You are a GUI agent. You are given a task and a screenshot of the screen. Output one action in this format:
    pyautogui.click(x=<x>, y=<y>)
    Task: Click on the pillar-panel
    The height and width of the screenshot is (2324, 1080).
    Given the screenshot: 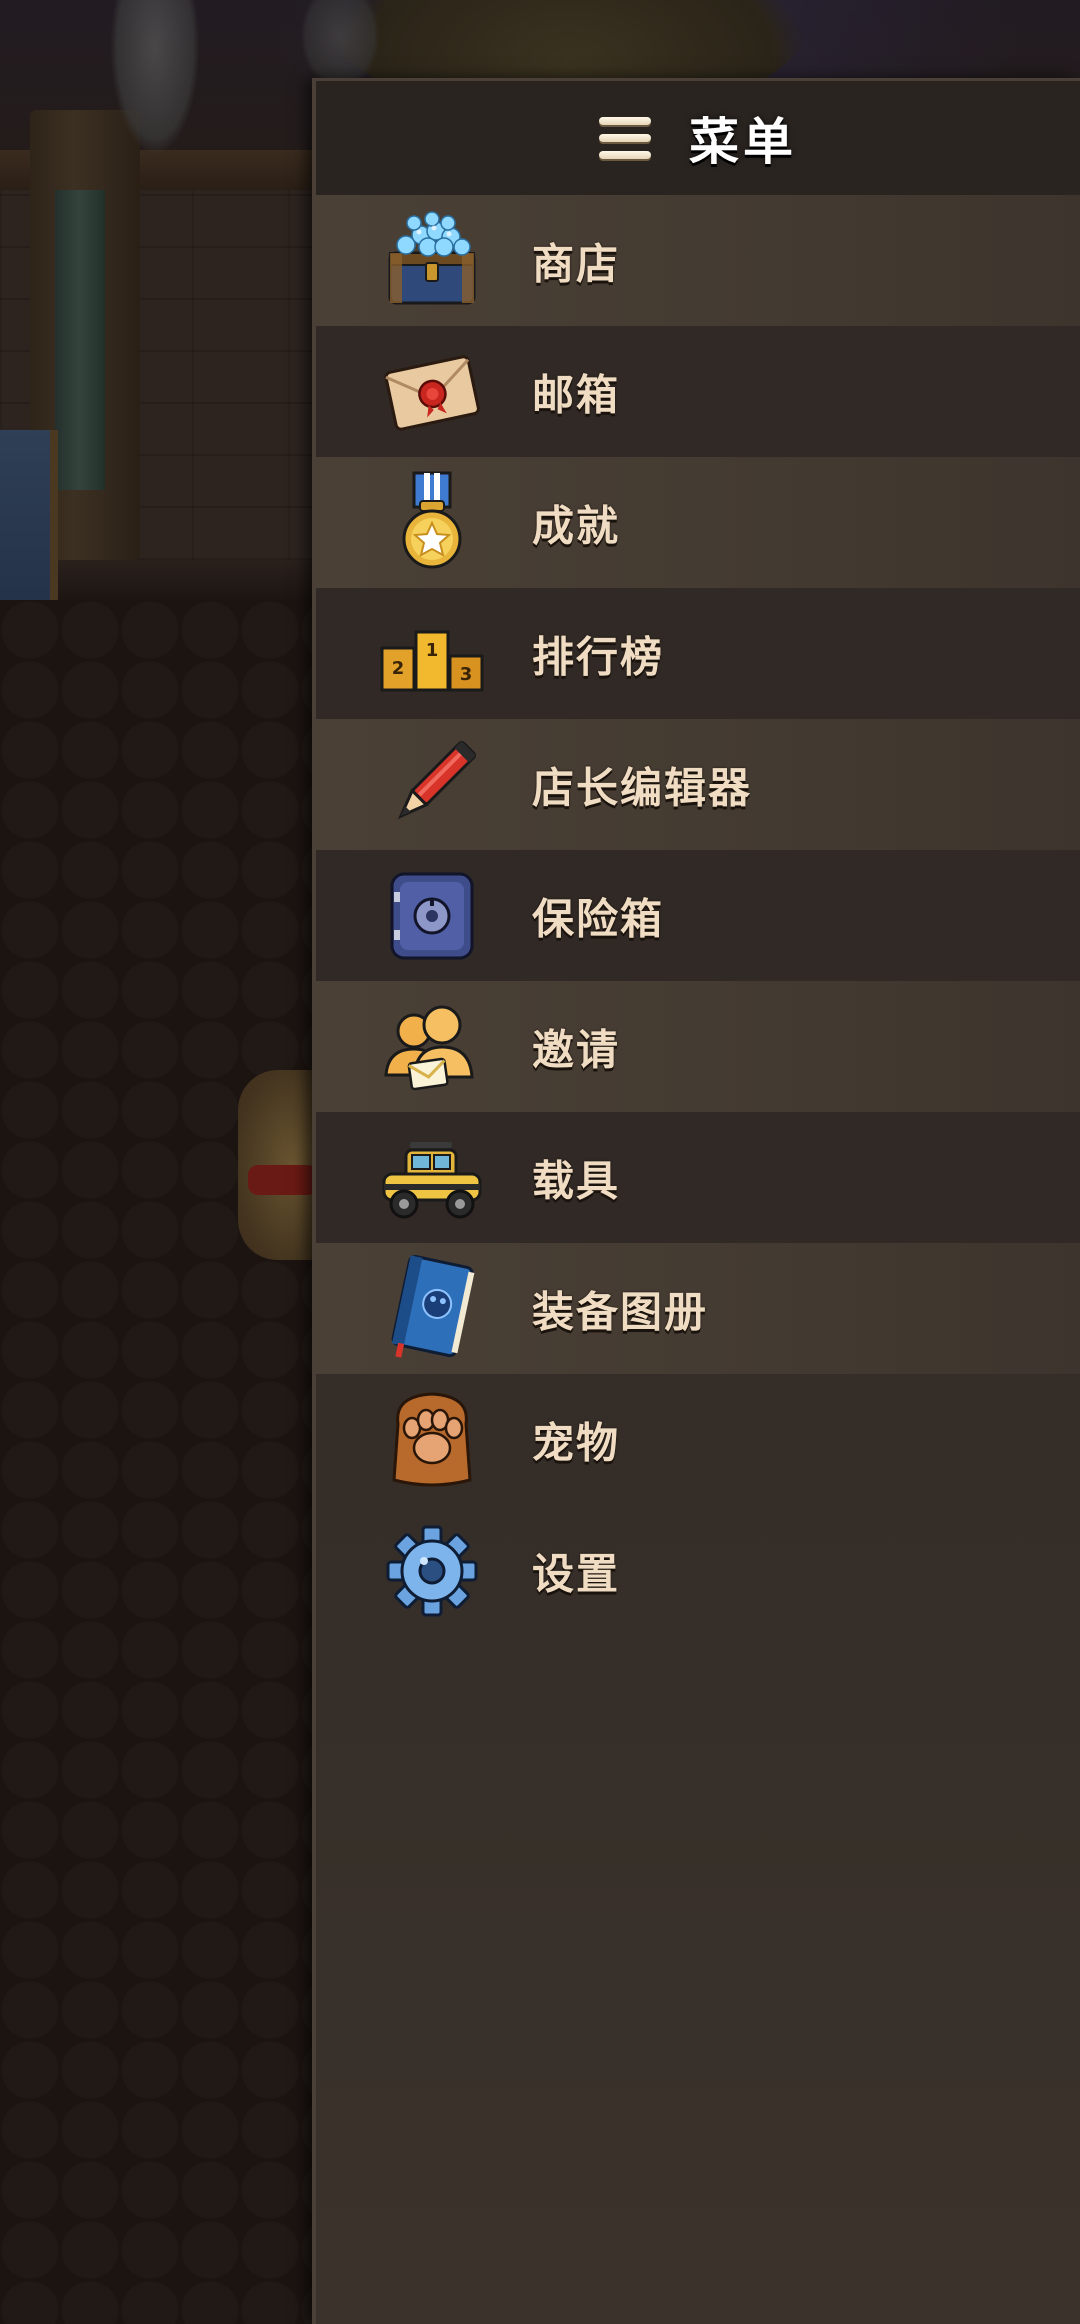 What is the action you would take?
    pyautogui.click(x=80, y=340)
    